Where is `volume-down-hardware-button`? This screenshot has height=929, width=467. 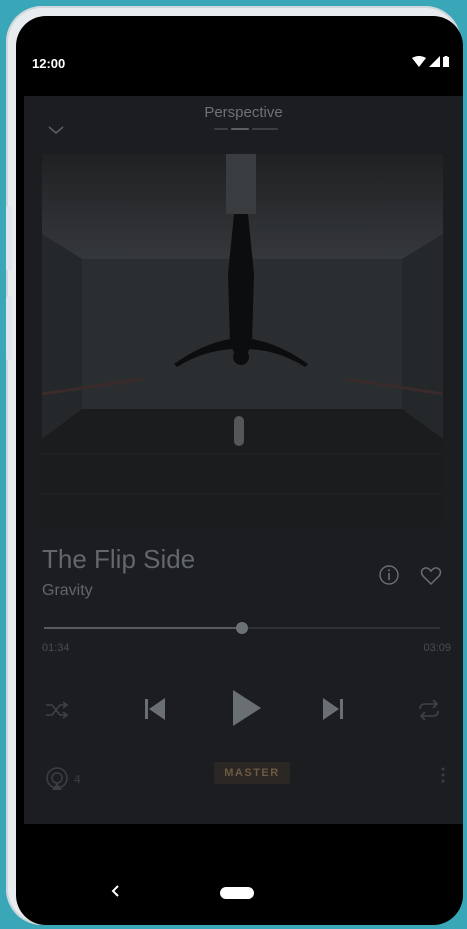
volume-down-hardware-button is located at coordinates (9, 328).